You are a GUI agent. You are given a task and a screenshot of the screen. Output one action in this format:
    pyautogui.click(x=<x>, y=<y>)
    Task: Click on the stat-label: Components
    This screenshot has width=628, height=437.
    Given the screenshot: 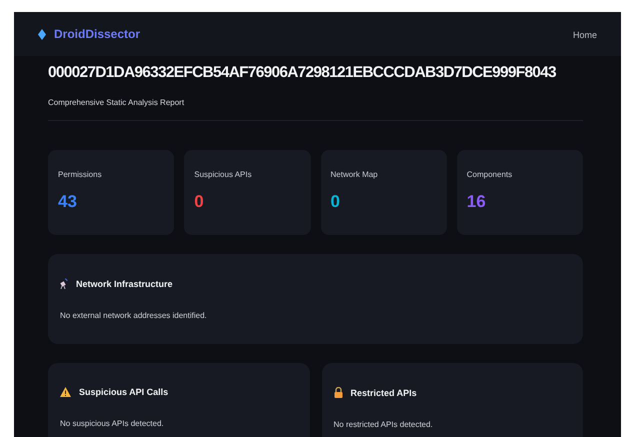 What is the action you would take?
    pyautogui.click(x=490, y=174)
    